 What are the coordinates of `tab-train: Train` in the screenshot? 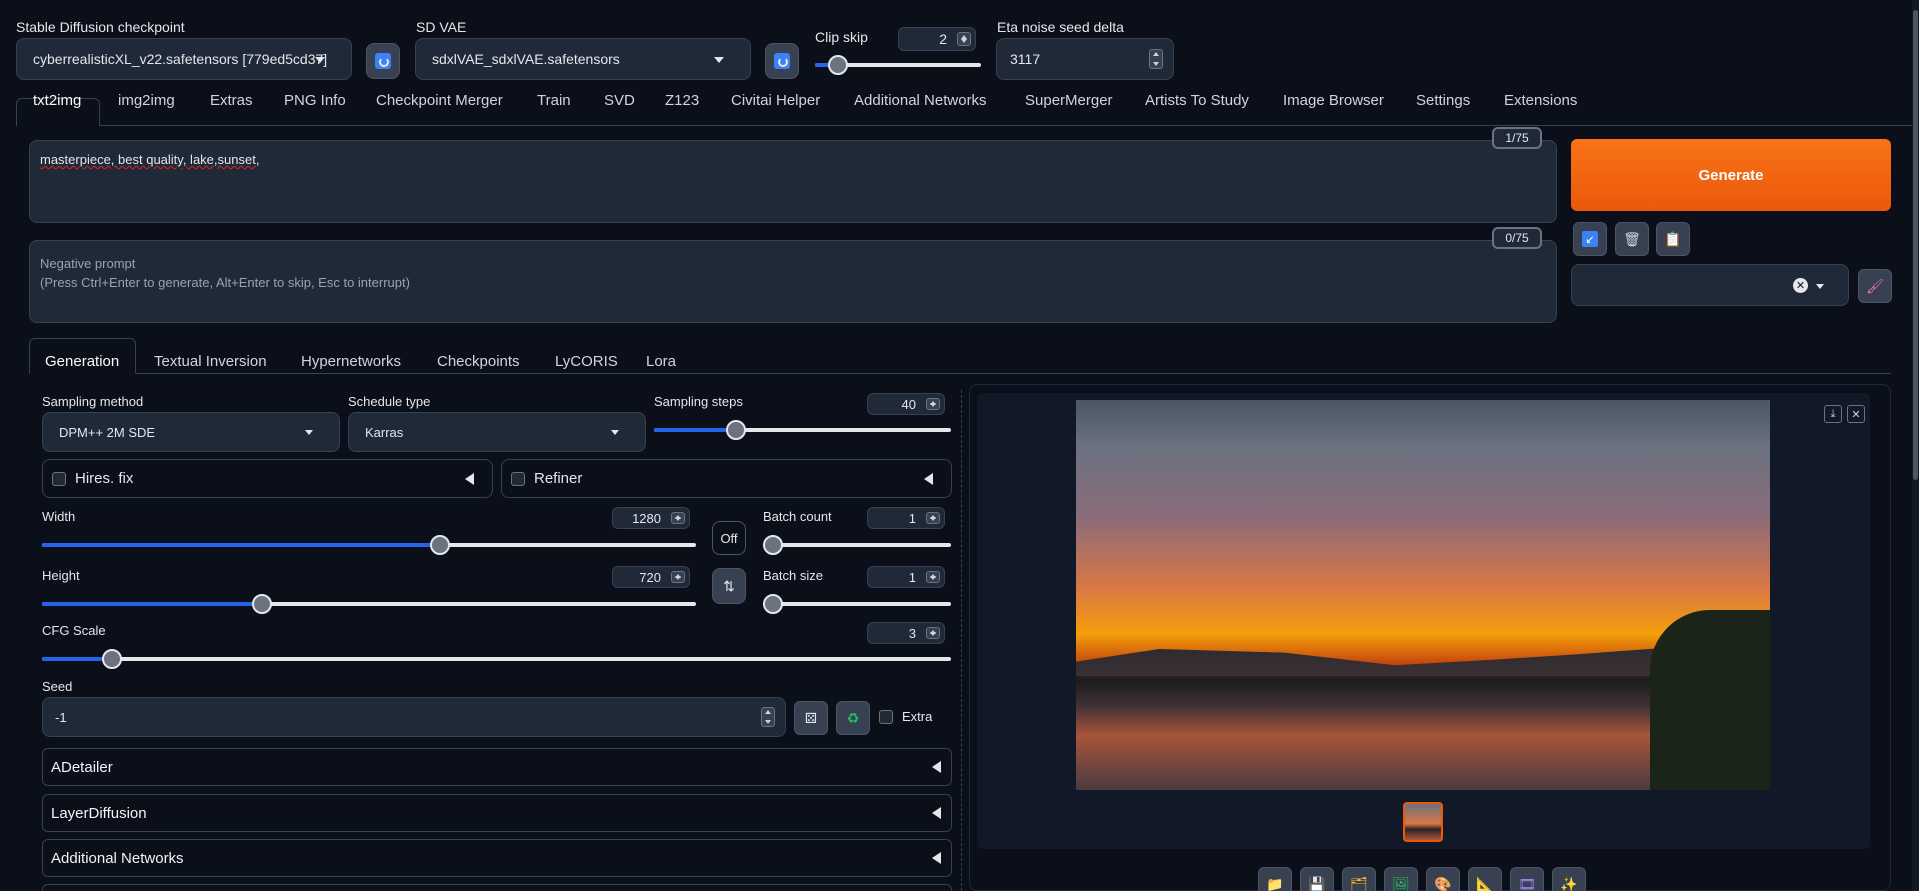 It's located at (554, 100).